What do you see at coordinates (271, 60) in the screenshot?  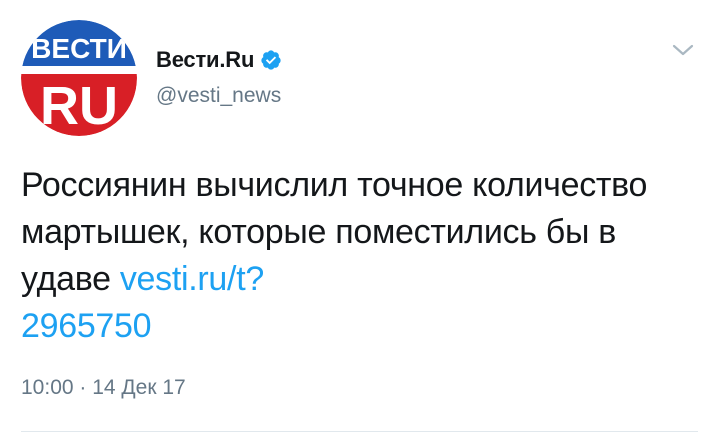 I see `verified-badge-icon` at bounding box center [271, 60].